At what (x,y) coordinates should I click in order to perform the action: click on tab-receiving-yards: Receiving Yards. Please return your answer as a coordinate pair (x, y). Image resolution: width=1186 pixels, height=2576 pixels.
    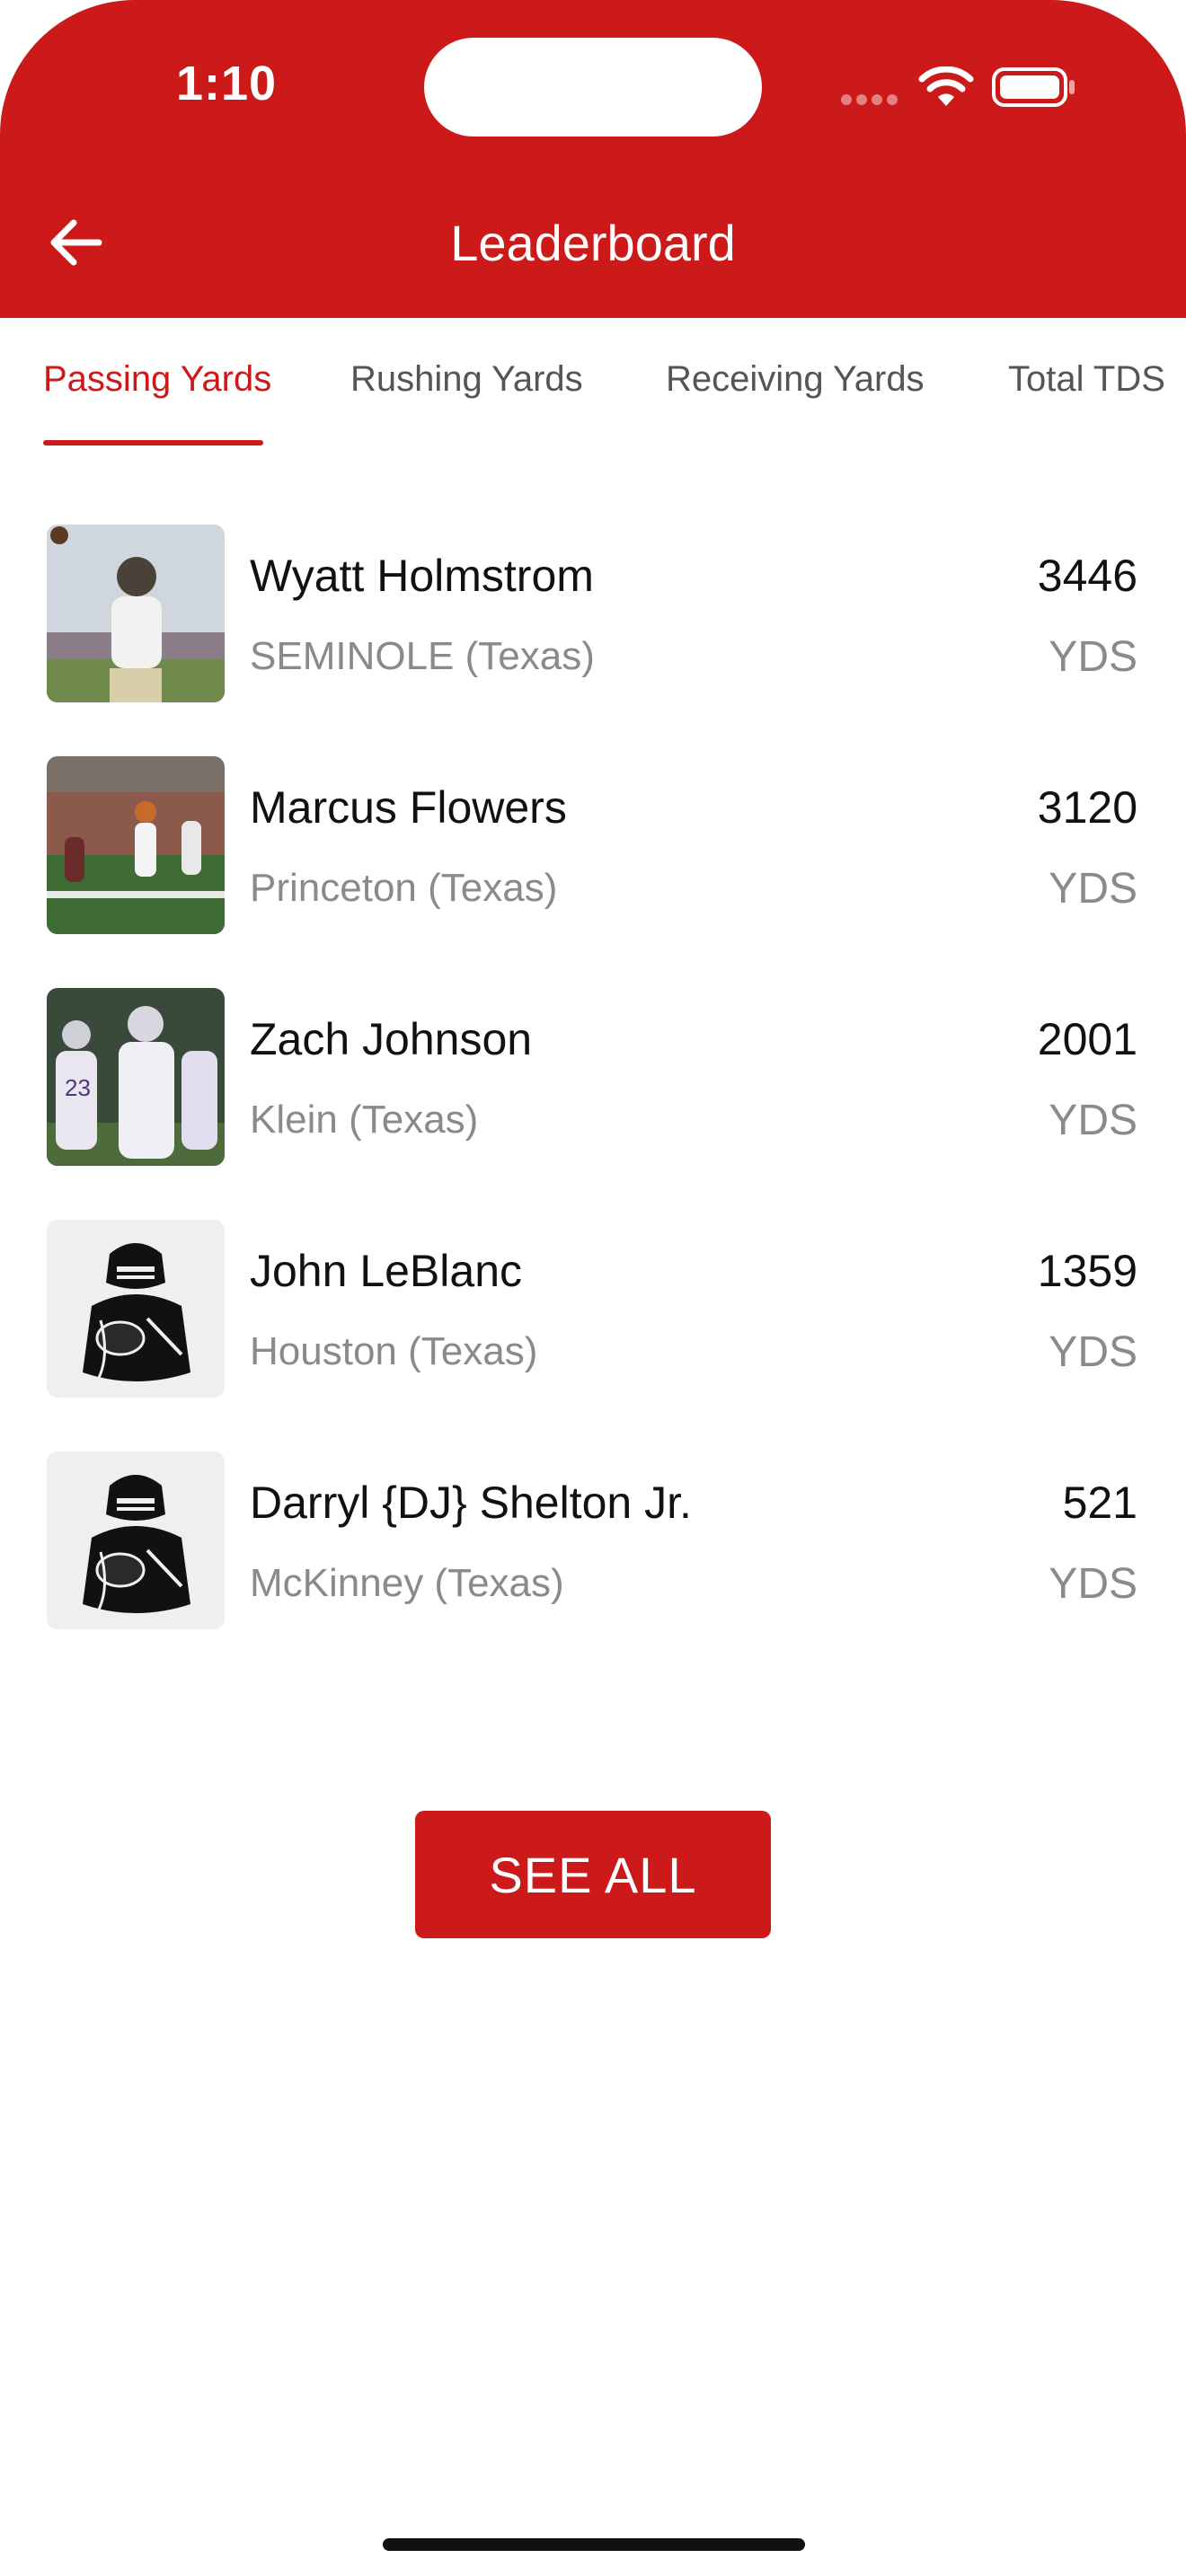
    Looking at the image, I should click on (795, 379).